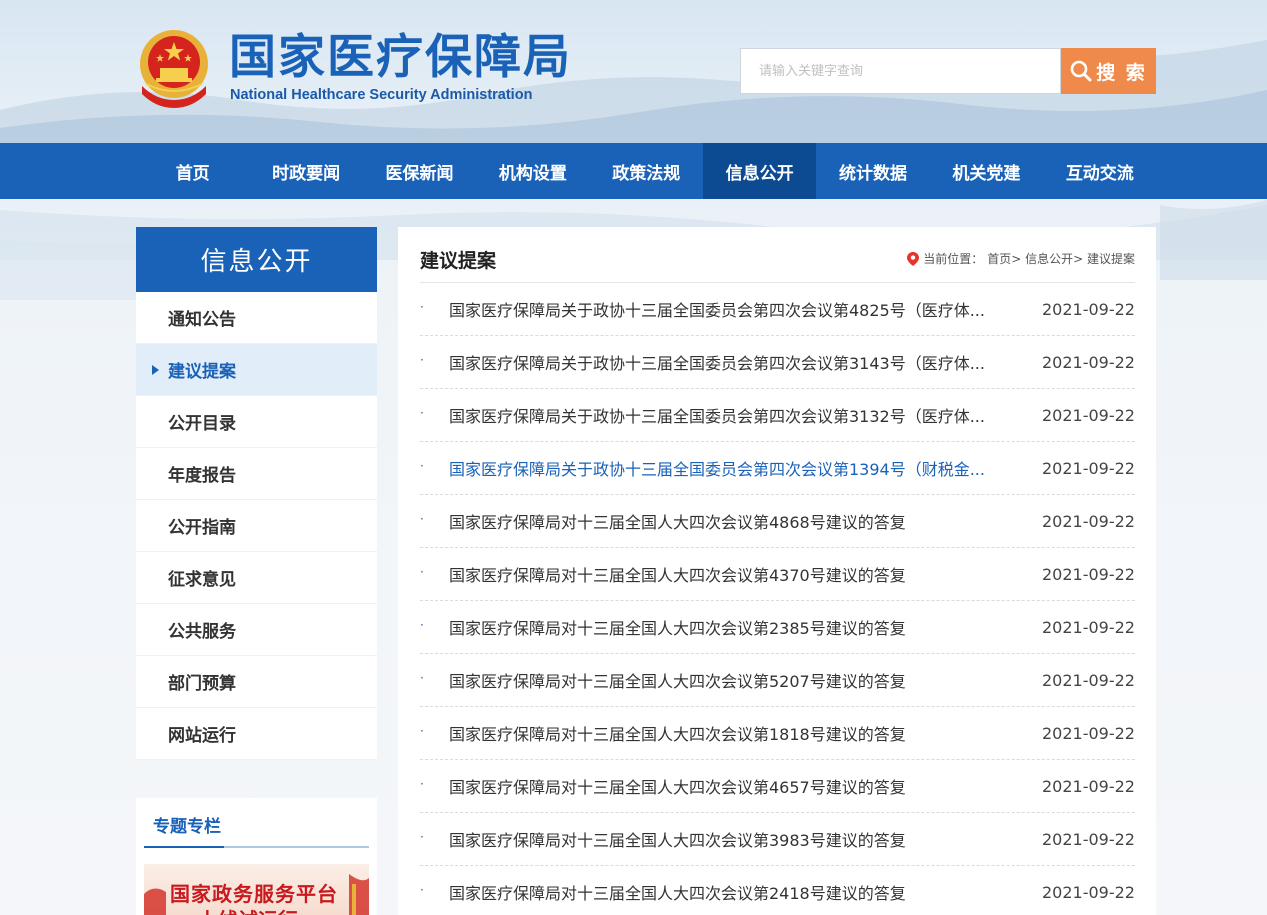 The height and width of the screenshot is (915, 1267). What do you see at coordinates (202, 476) in the screenshot?
I see `sidebar-item-label: 年度报告` at bounding box center [202, 476].